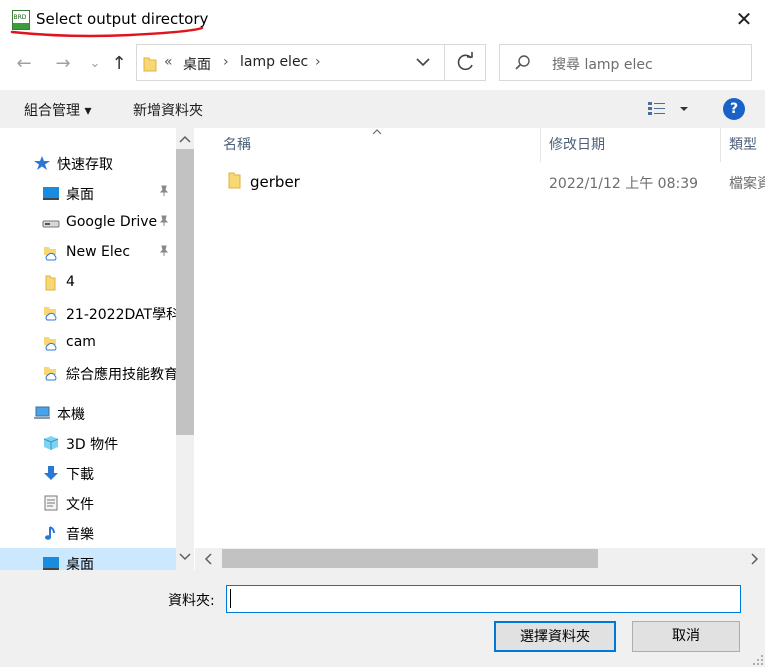  I want to click on sidebar-item-label: cam, so click(81, 342).